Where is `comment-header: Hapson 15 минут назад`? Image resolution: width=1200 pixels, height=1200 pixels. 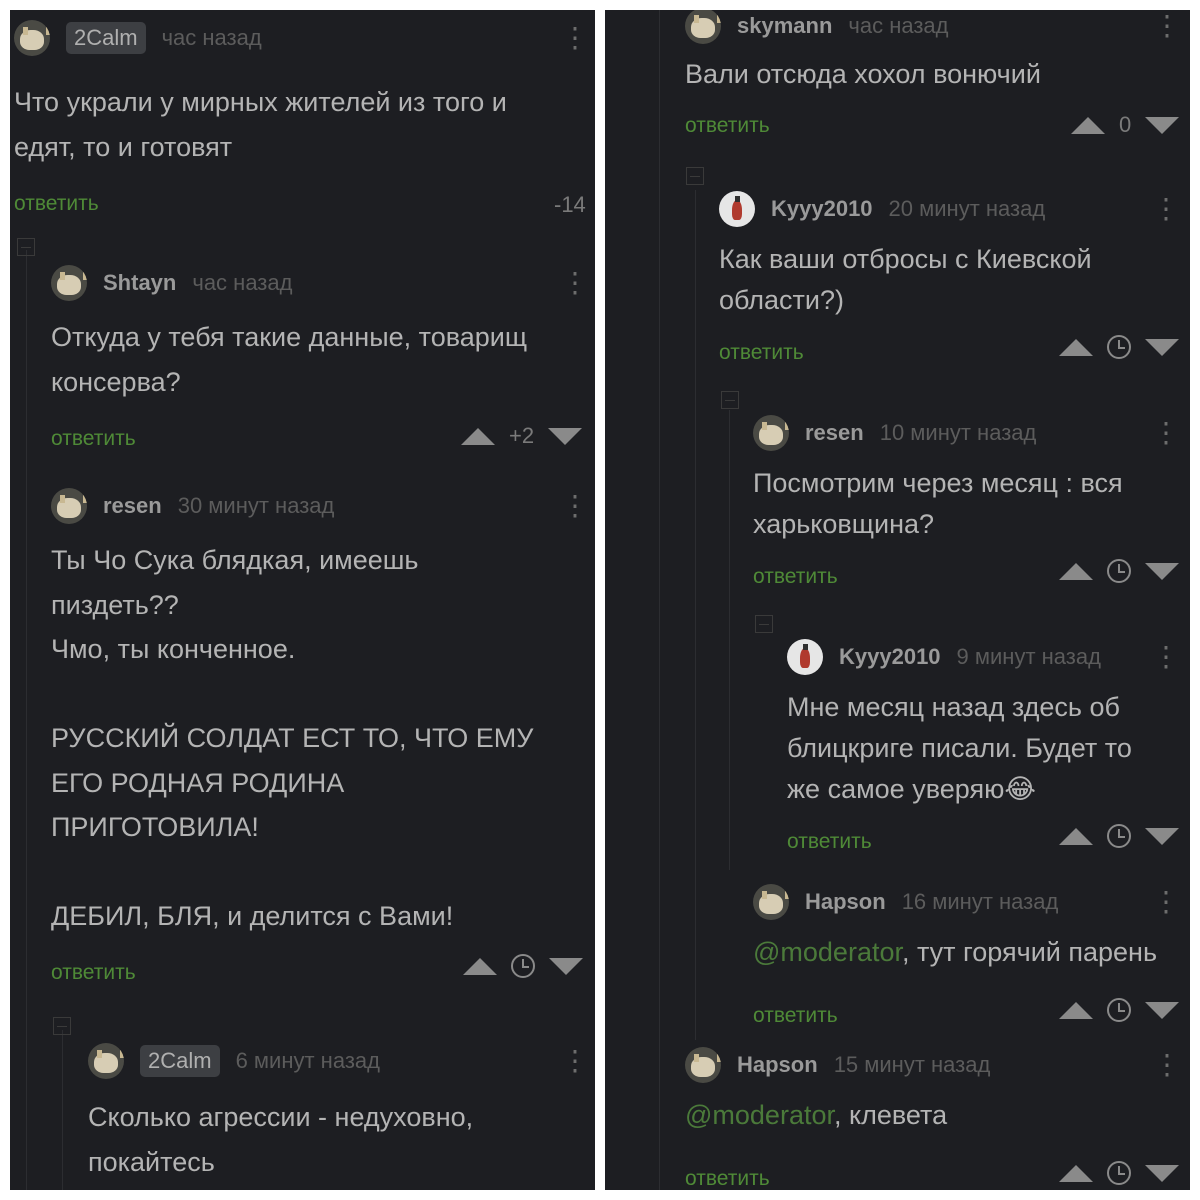
comment-header: Hapson 15 минут назад is located at coordinates (837, 1065).